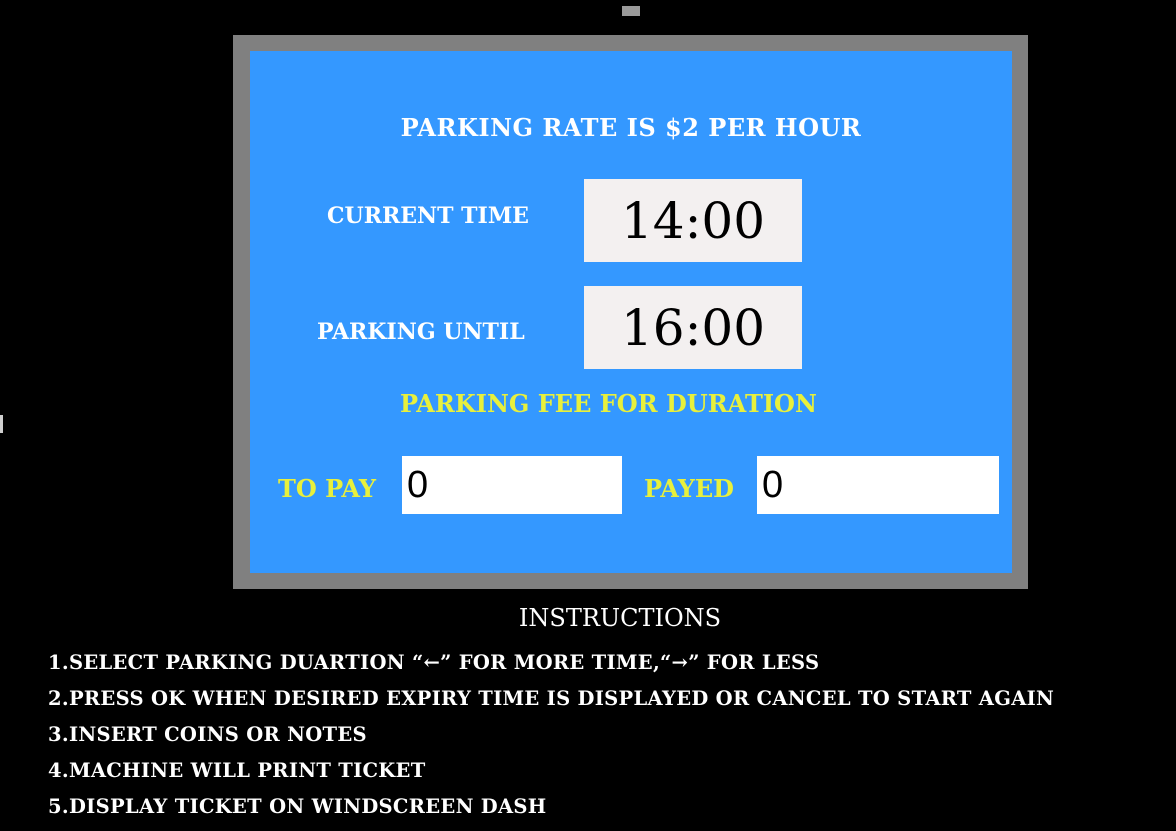  Describe the element at coordinates (1, 424) in the screenshot. I see `left-edge-tick` at that location.